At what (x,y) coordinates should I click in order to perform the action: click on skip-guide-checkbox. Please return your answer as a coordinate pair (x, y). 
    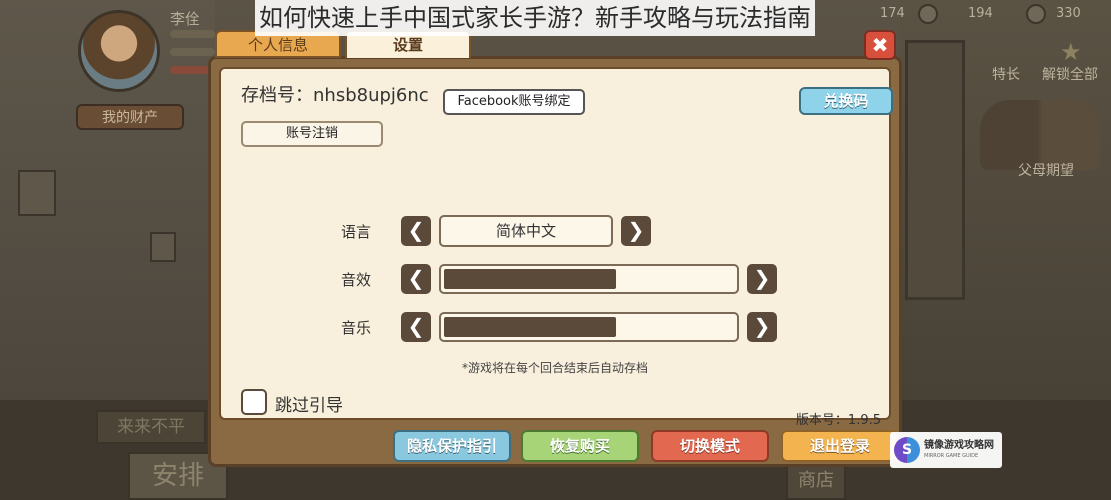
    Looking at the image, I should click on (254, 402).